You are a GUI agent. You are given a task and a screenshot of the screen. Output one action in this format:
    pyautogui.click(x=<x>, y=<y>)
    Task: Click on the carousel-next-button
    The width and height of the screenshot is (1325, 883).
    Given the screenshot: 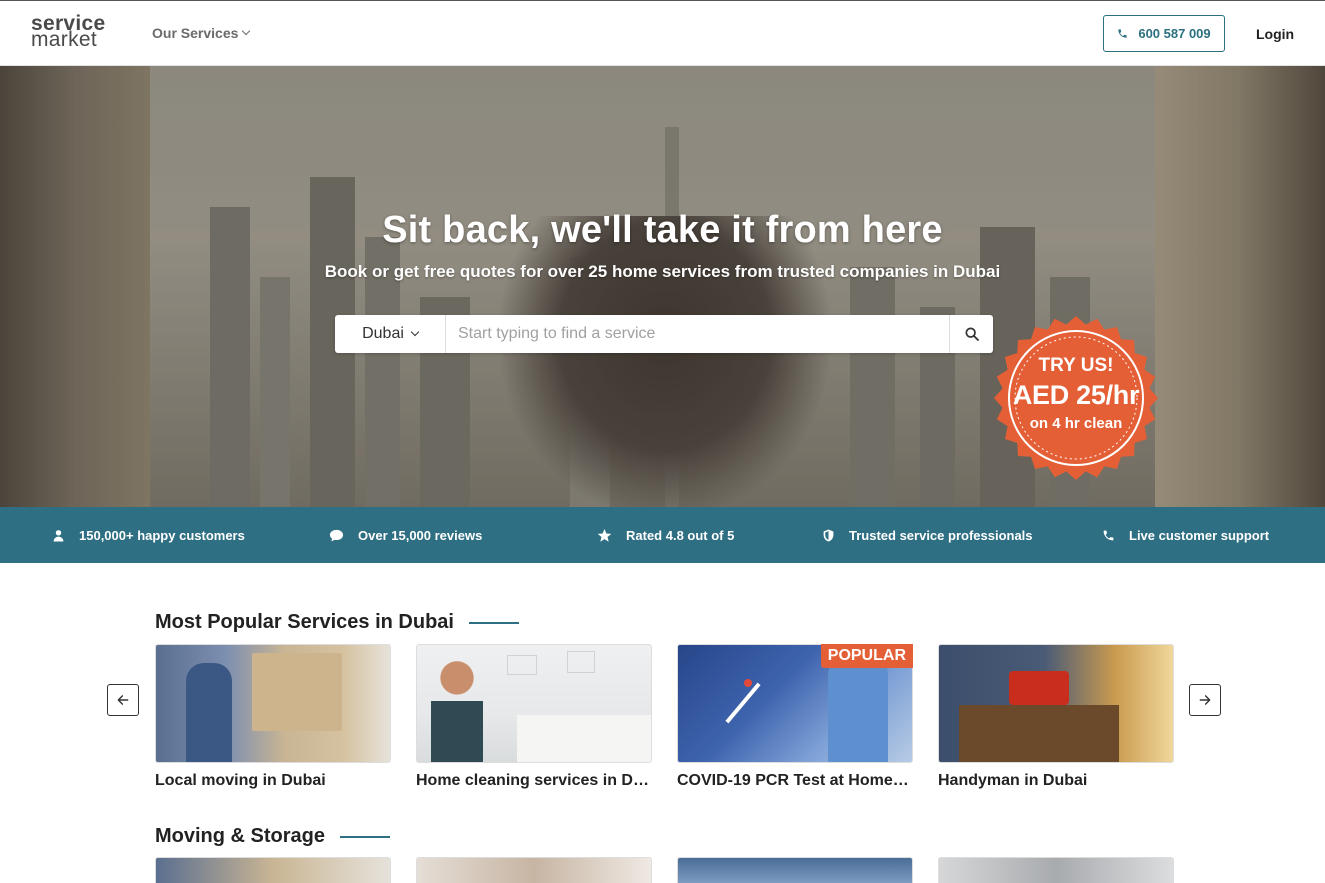 What is the action you would take?
    pyautogui.click(x=1205, y=700)
    